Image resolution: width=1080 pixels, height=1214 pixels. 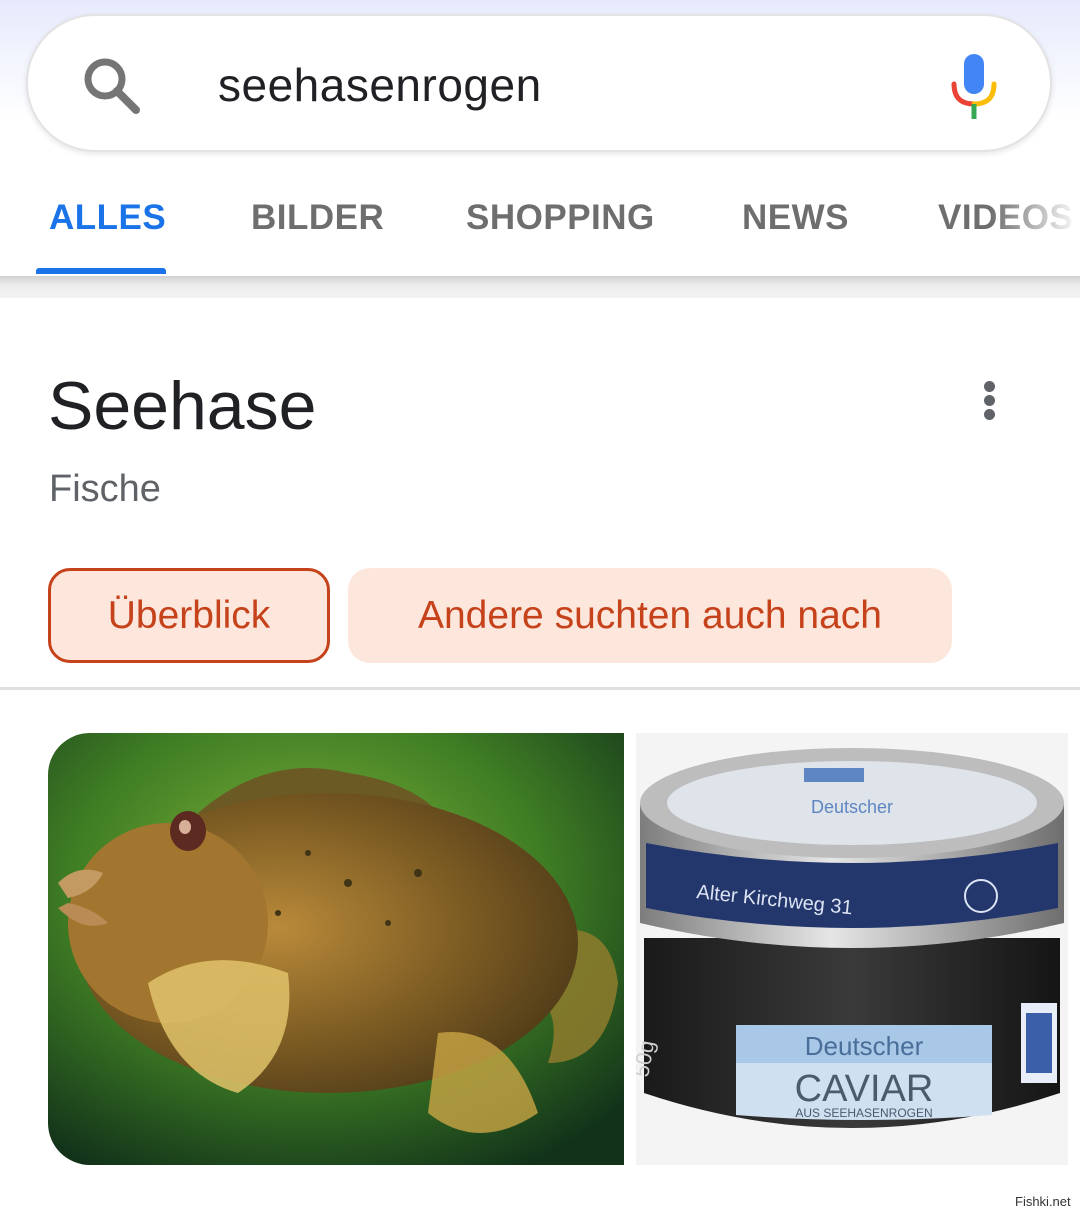 I want to click on watermark: Fishki.net, so click(x=1043, y=1201).